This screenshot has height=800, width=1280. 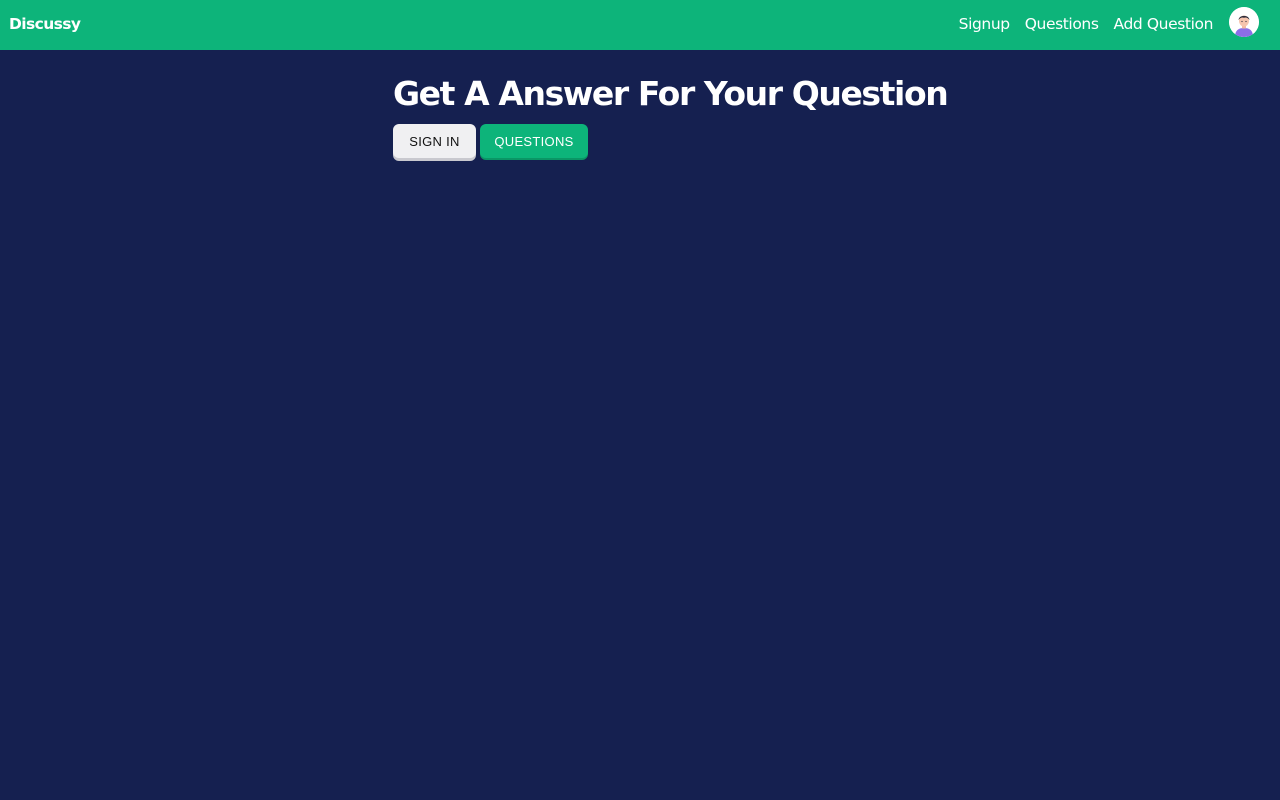 I want to click on user-avatar-illustration, so click(x=1244, y=22).